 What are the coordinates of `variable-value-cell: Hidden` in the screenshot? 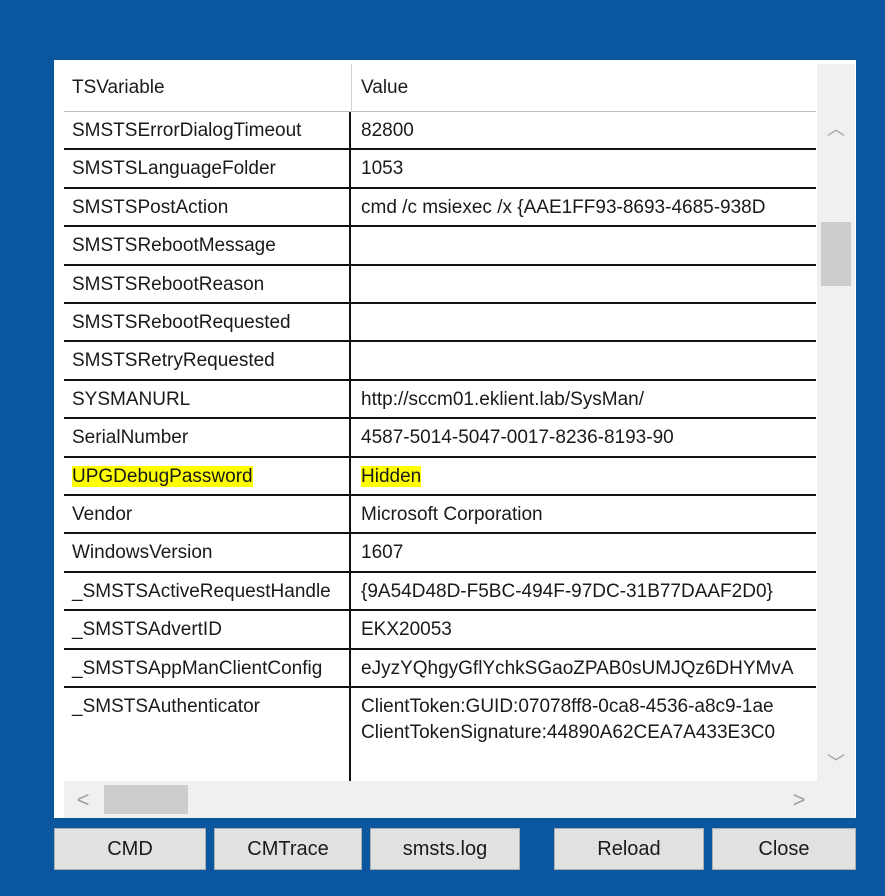 It's located at (584, 476).